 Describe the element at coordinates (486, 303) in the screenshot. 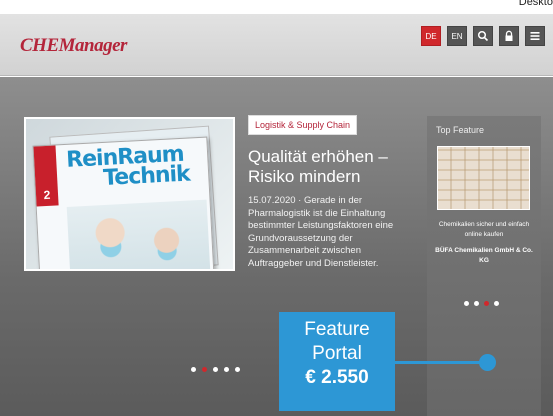

I see `top-feature-dot-active` at that location.